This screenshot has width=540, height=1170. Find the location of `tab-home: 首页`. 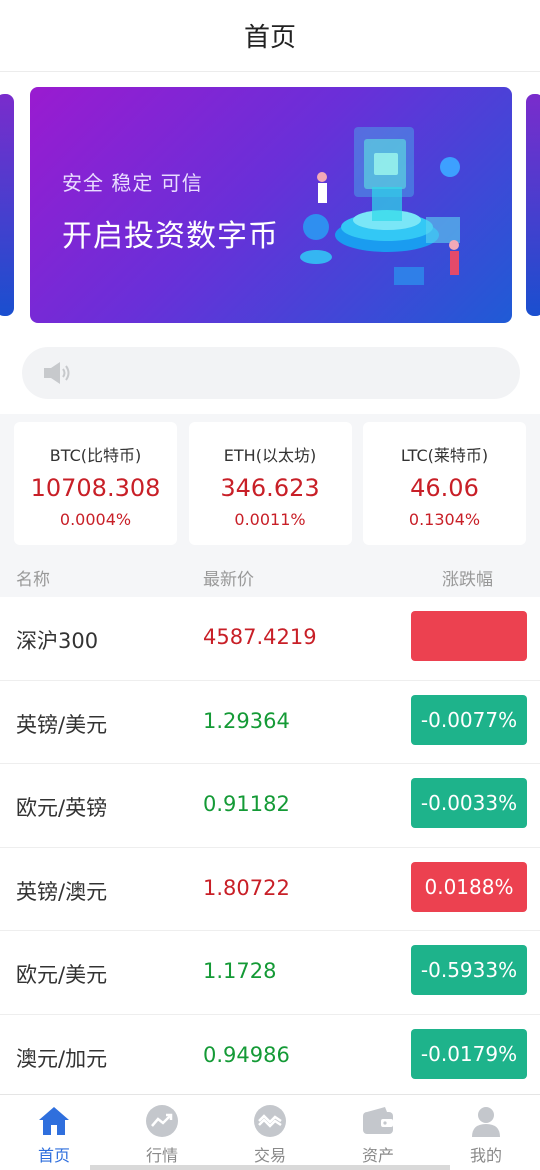

tab-home: 首页 is located at coordinates (54, 1132).